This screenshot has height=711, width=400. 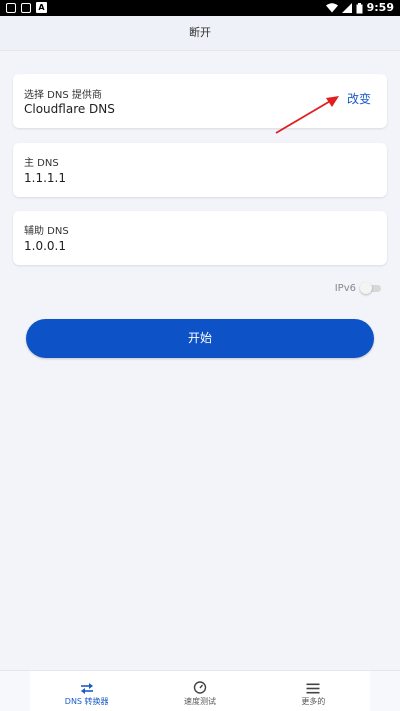 What do you see at coordinates (313, 701) in the screenshot?
I see `nav-item-label: 更多的` at bounding box center [313, 701].